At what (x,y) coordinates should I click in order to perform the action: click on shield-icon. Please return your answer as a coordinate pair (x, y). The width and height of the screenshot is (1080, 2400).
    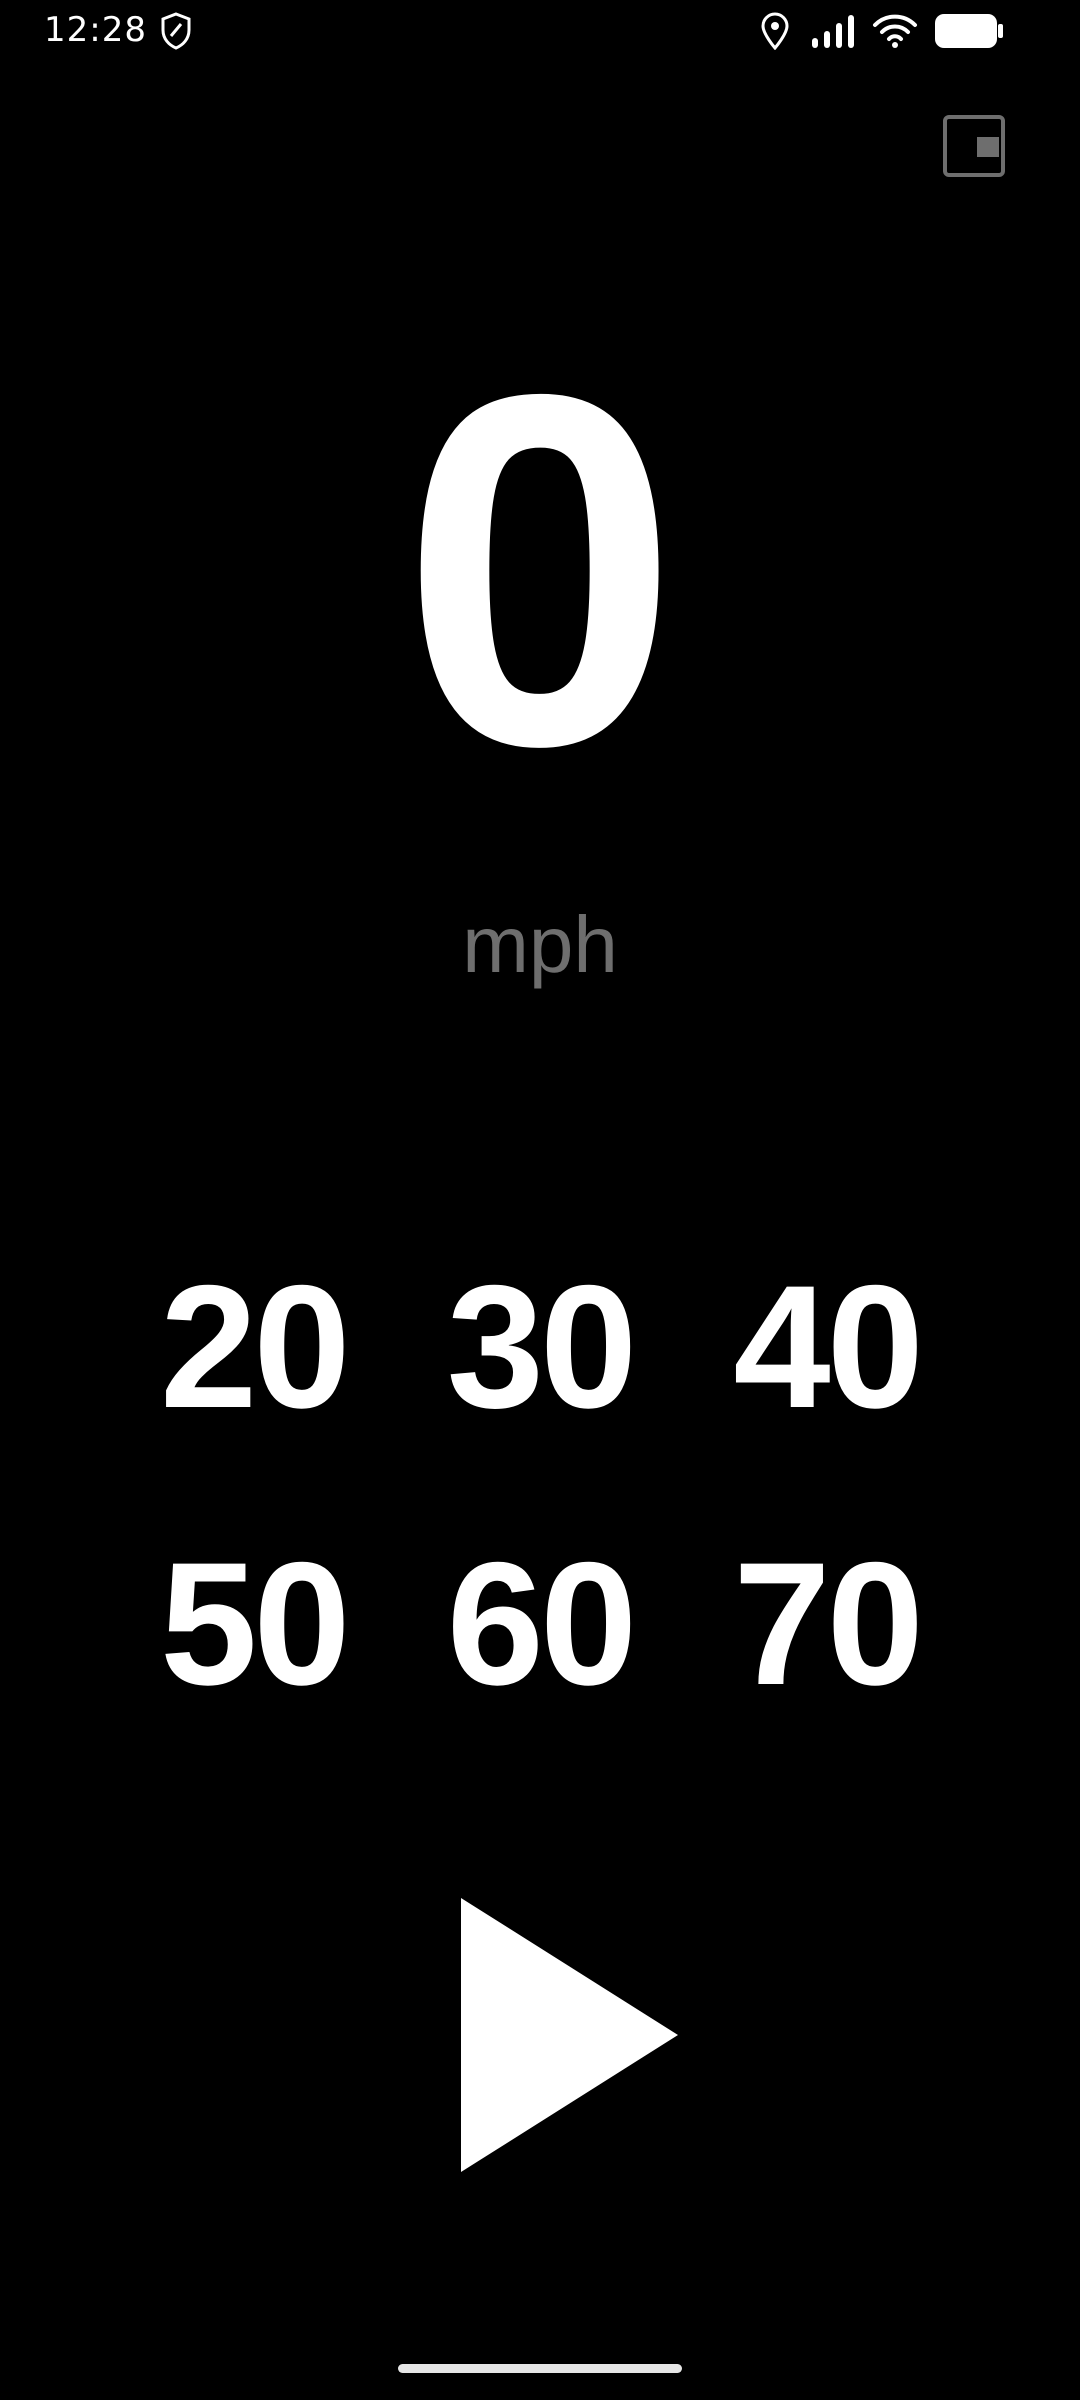
    Looking at the image, I should click on (176, 33).